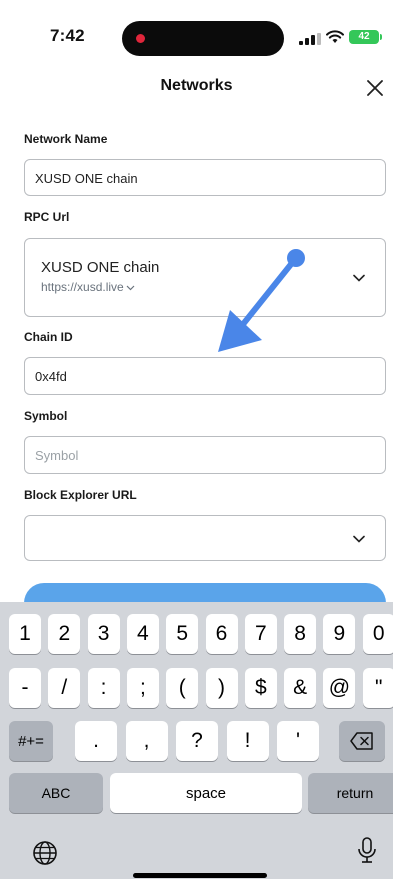 The image size is (393, 879). I want to click on delete-key, so click(362, 741).